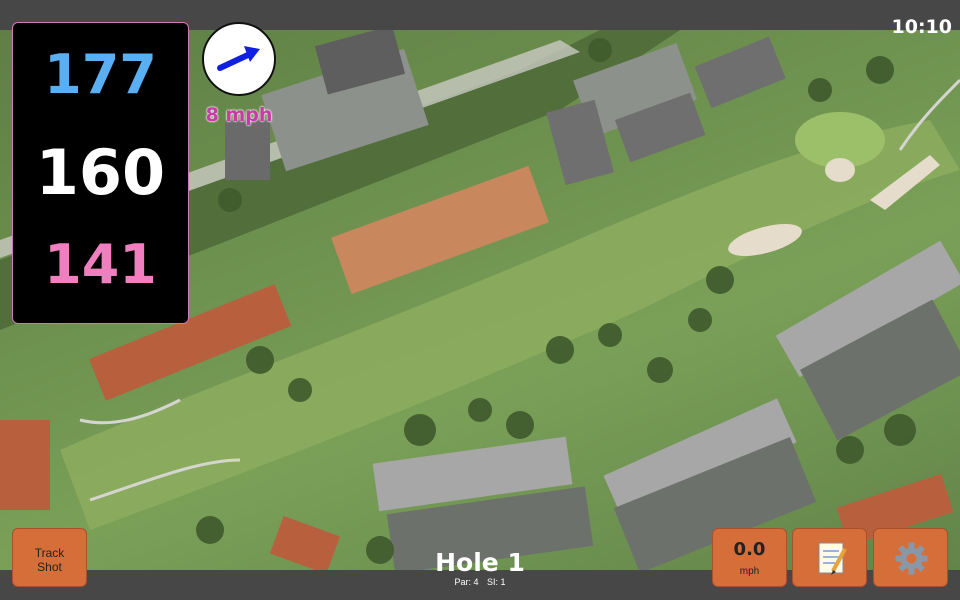  What do you see at coordinates (921, 27) in the screenshot?
I see `clock: 10:10` at bounding box center [921, 27].